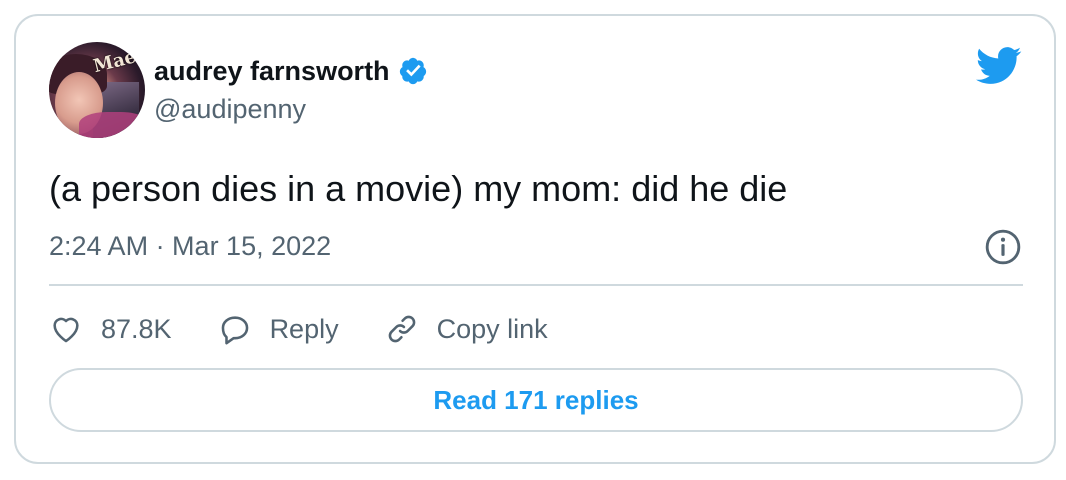  What do you see at coordinates (272, 71) in the screenshot?
I see `author-name: audrey farnsworth` at bounding box center [272, 71].